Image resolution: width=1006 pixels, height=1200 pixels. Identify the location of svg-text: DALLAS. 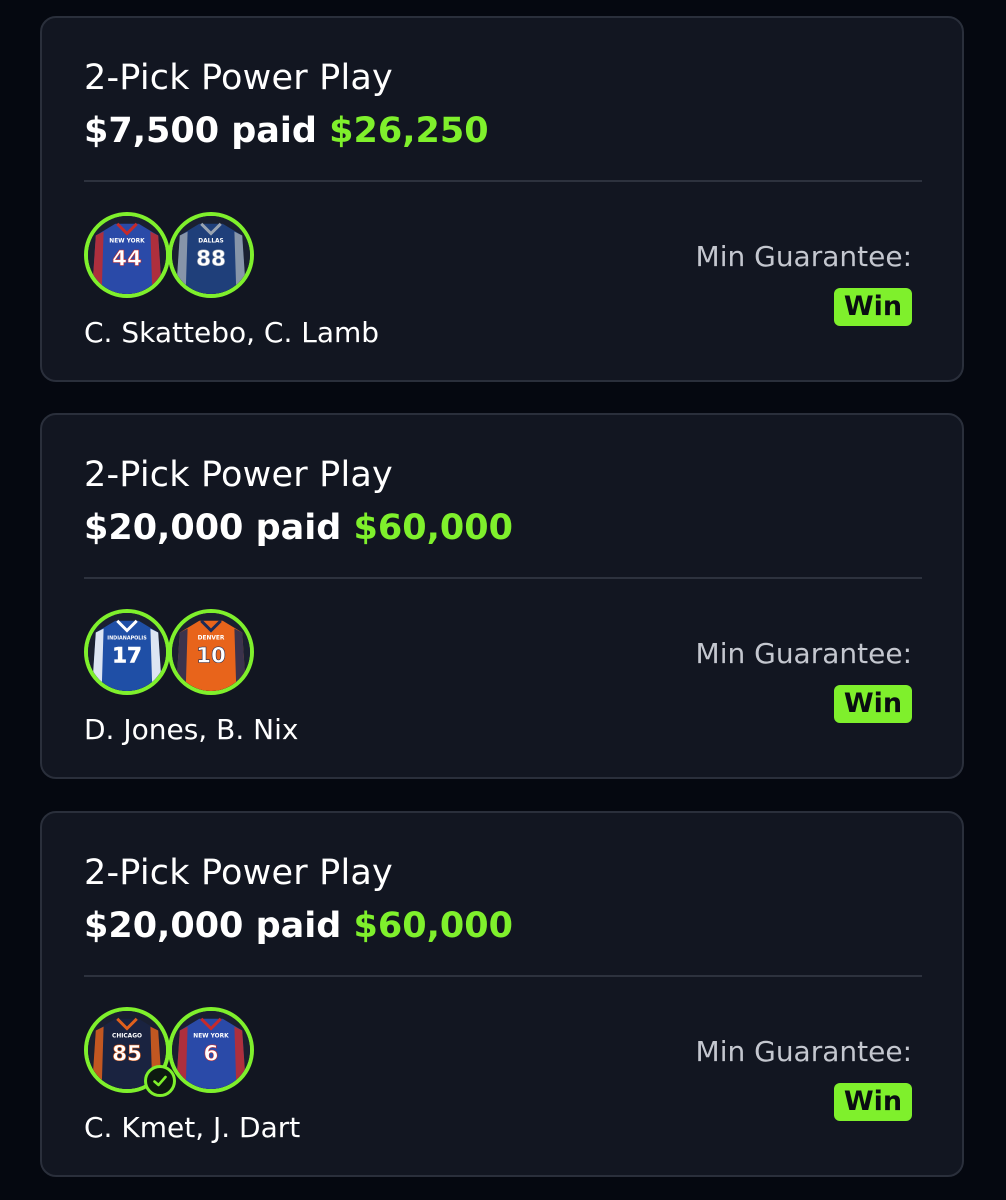
(211, 241).